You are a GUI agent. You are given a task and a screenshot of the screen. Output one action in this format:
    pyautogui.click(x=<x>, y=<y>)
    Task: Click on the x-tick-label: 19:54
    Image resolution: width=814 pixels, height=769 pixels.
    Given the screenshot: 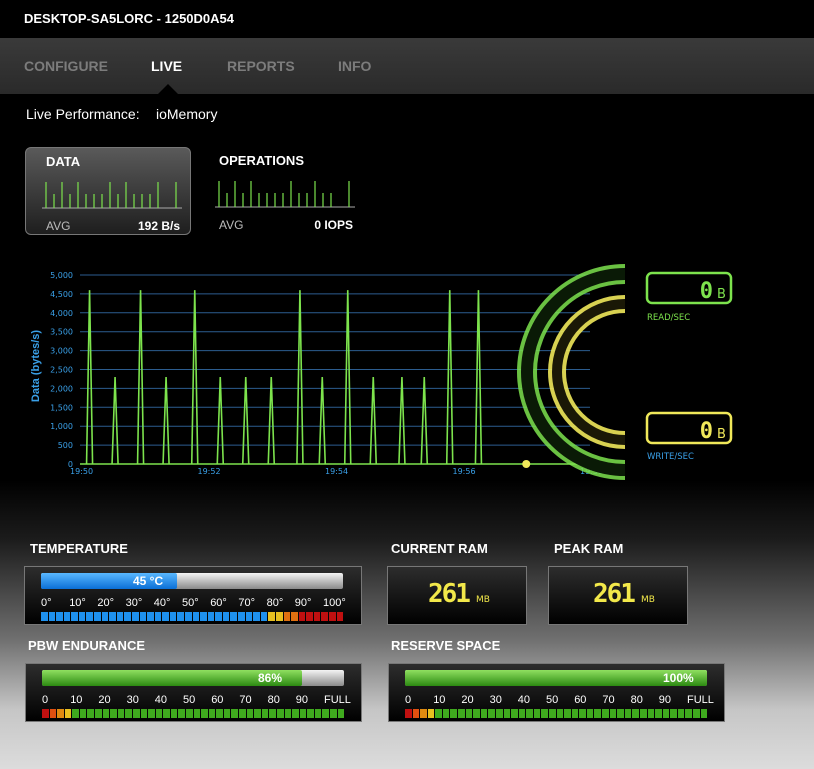 What is the action you would take?
    pyautogui.click(x=336, y=471)
    